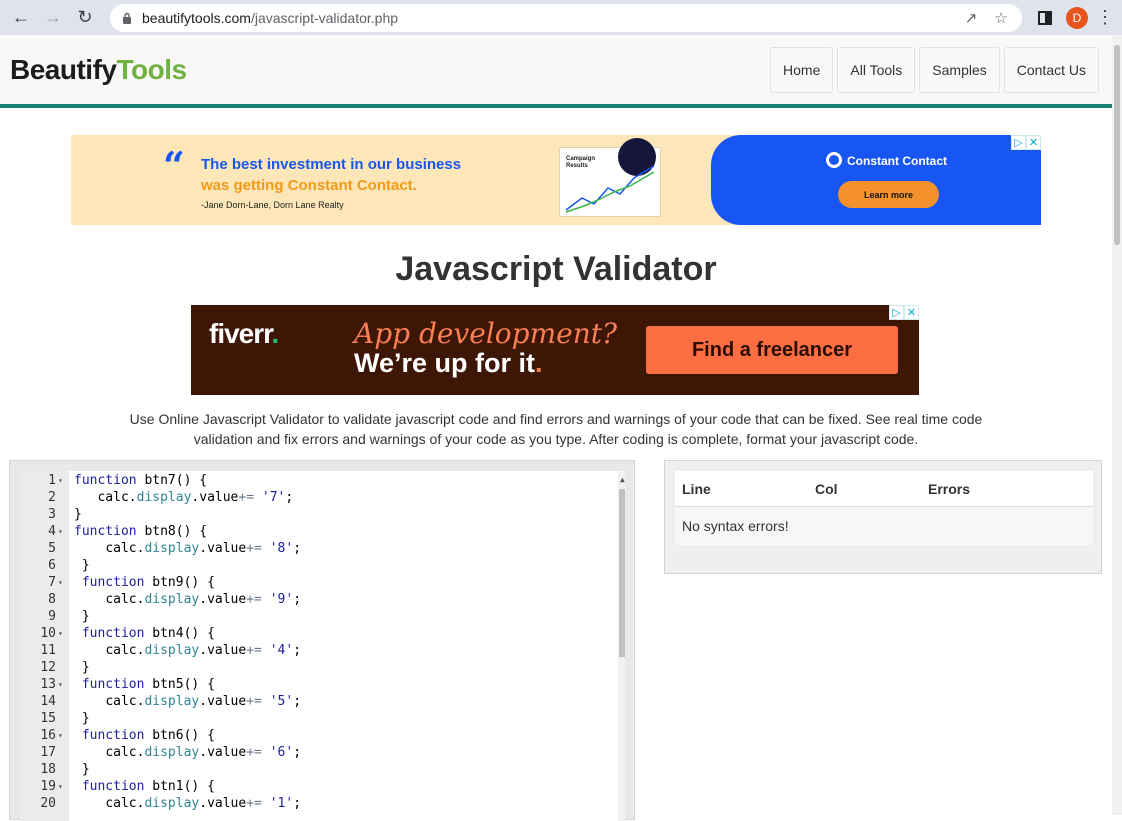  I want to click on header-errors: Errors, so click(949, 488).